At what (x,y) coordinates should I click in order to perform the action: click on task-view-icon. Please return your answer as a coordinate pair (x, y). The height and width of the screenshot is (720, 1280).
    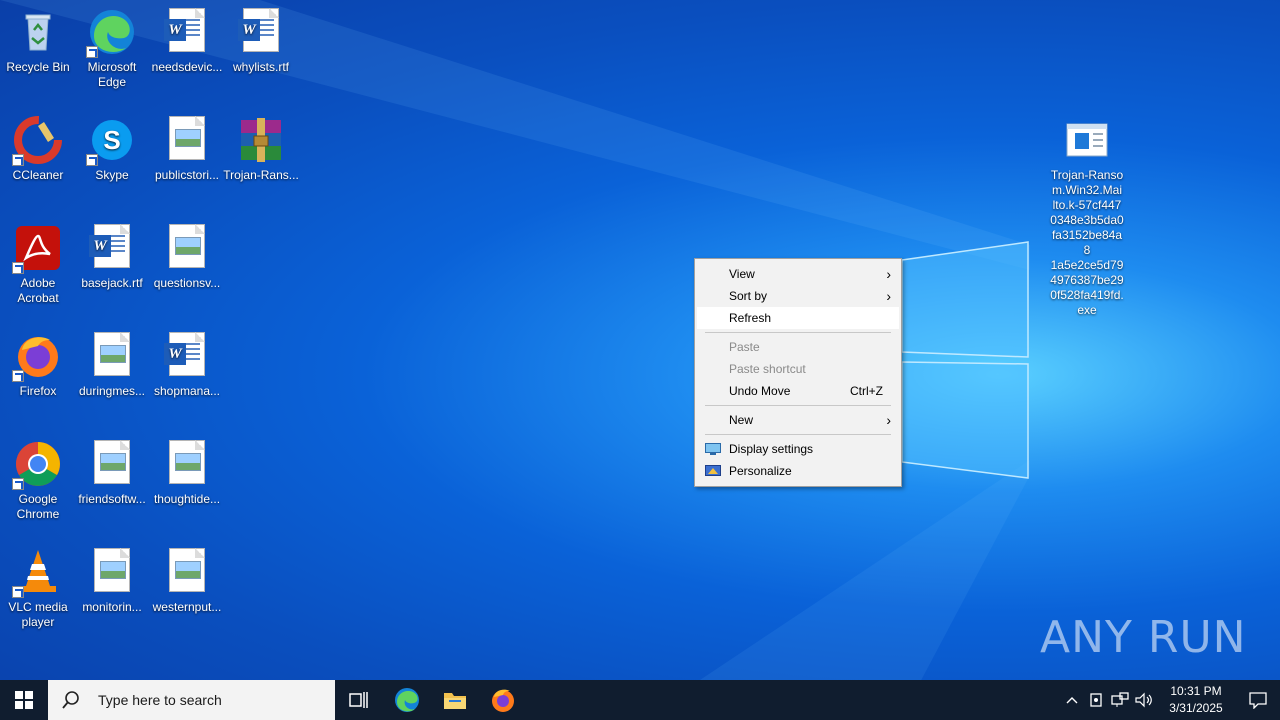
    Looking at the image, I should click on (358, 700).